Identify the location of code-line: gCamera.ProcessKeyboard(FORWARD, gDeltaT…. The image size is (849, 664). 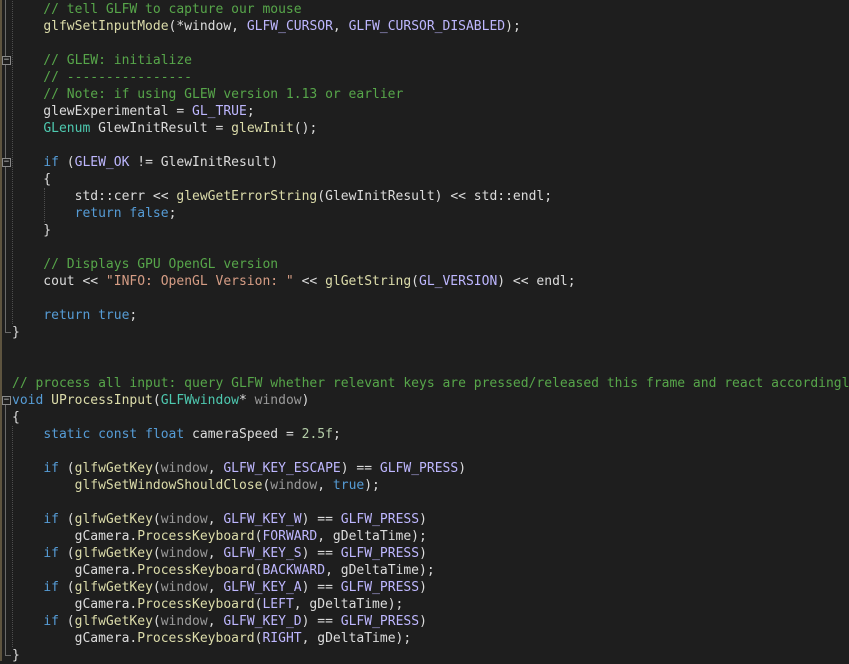
(219, 536).